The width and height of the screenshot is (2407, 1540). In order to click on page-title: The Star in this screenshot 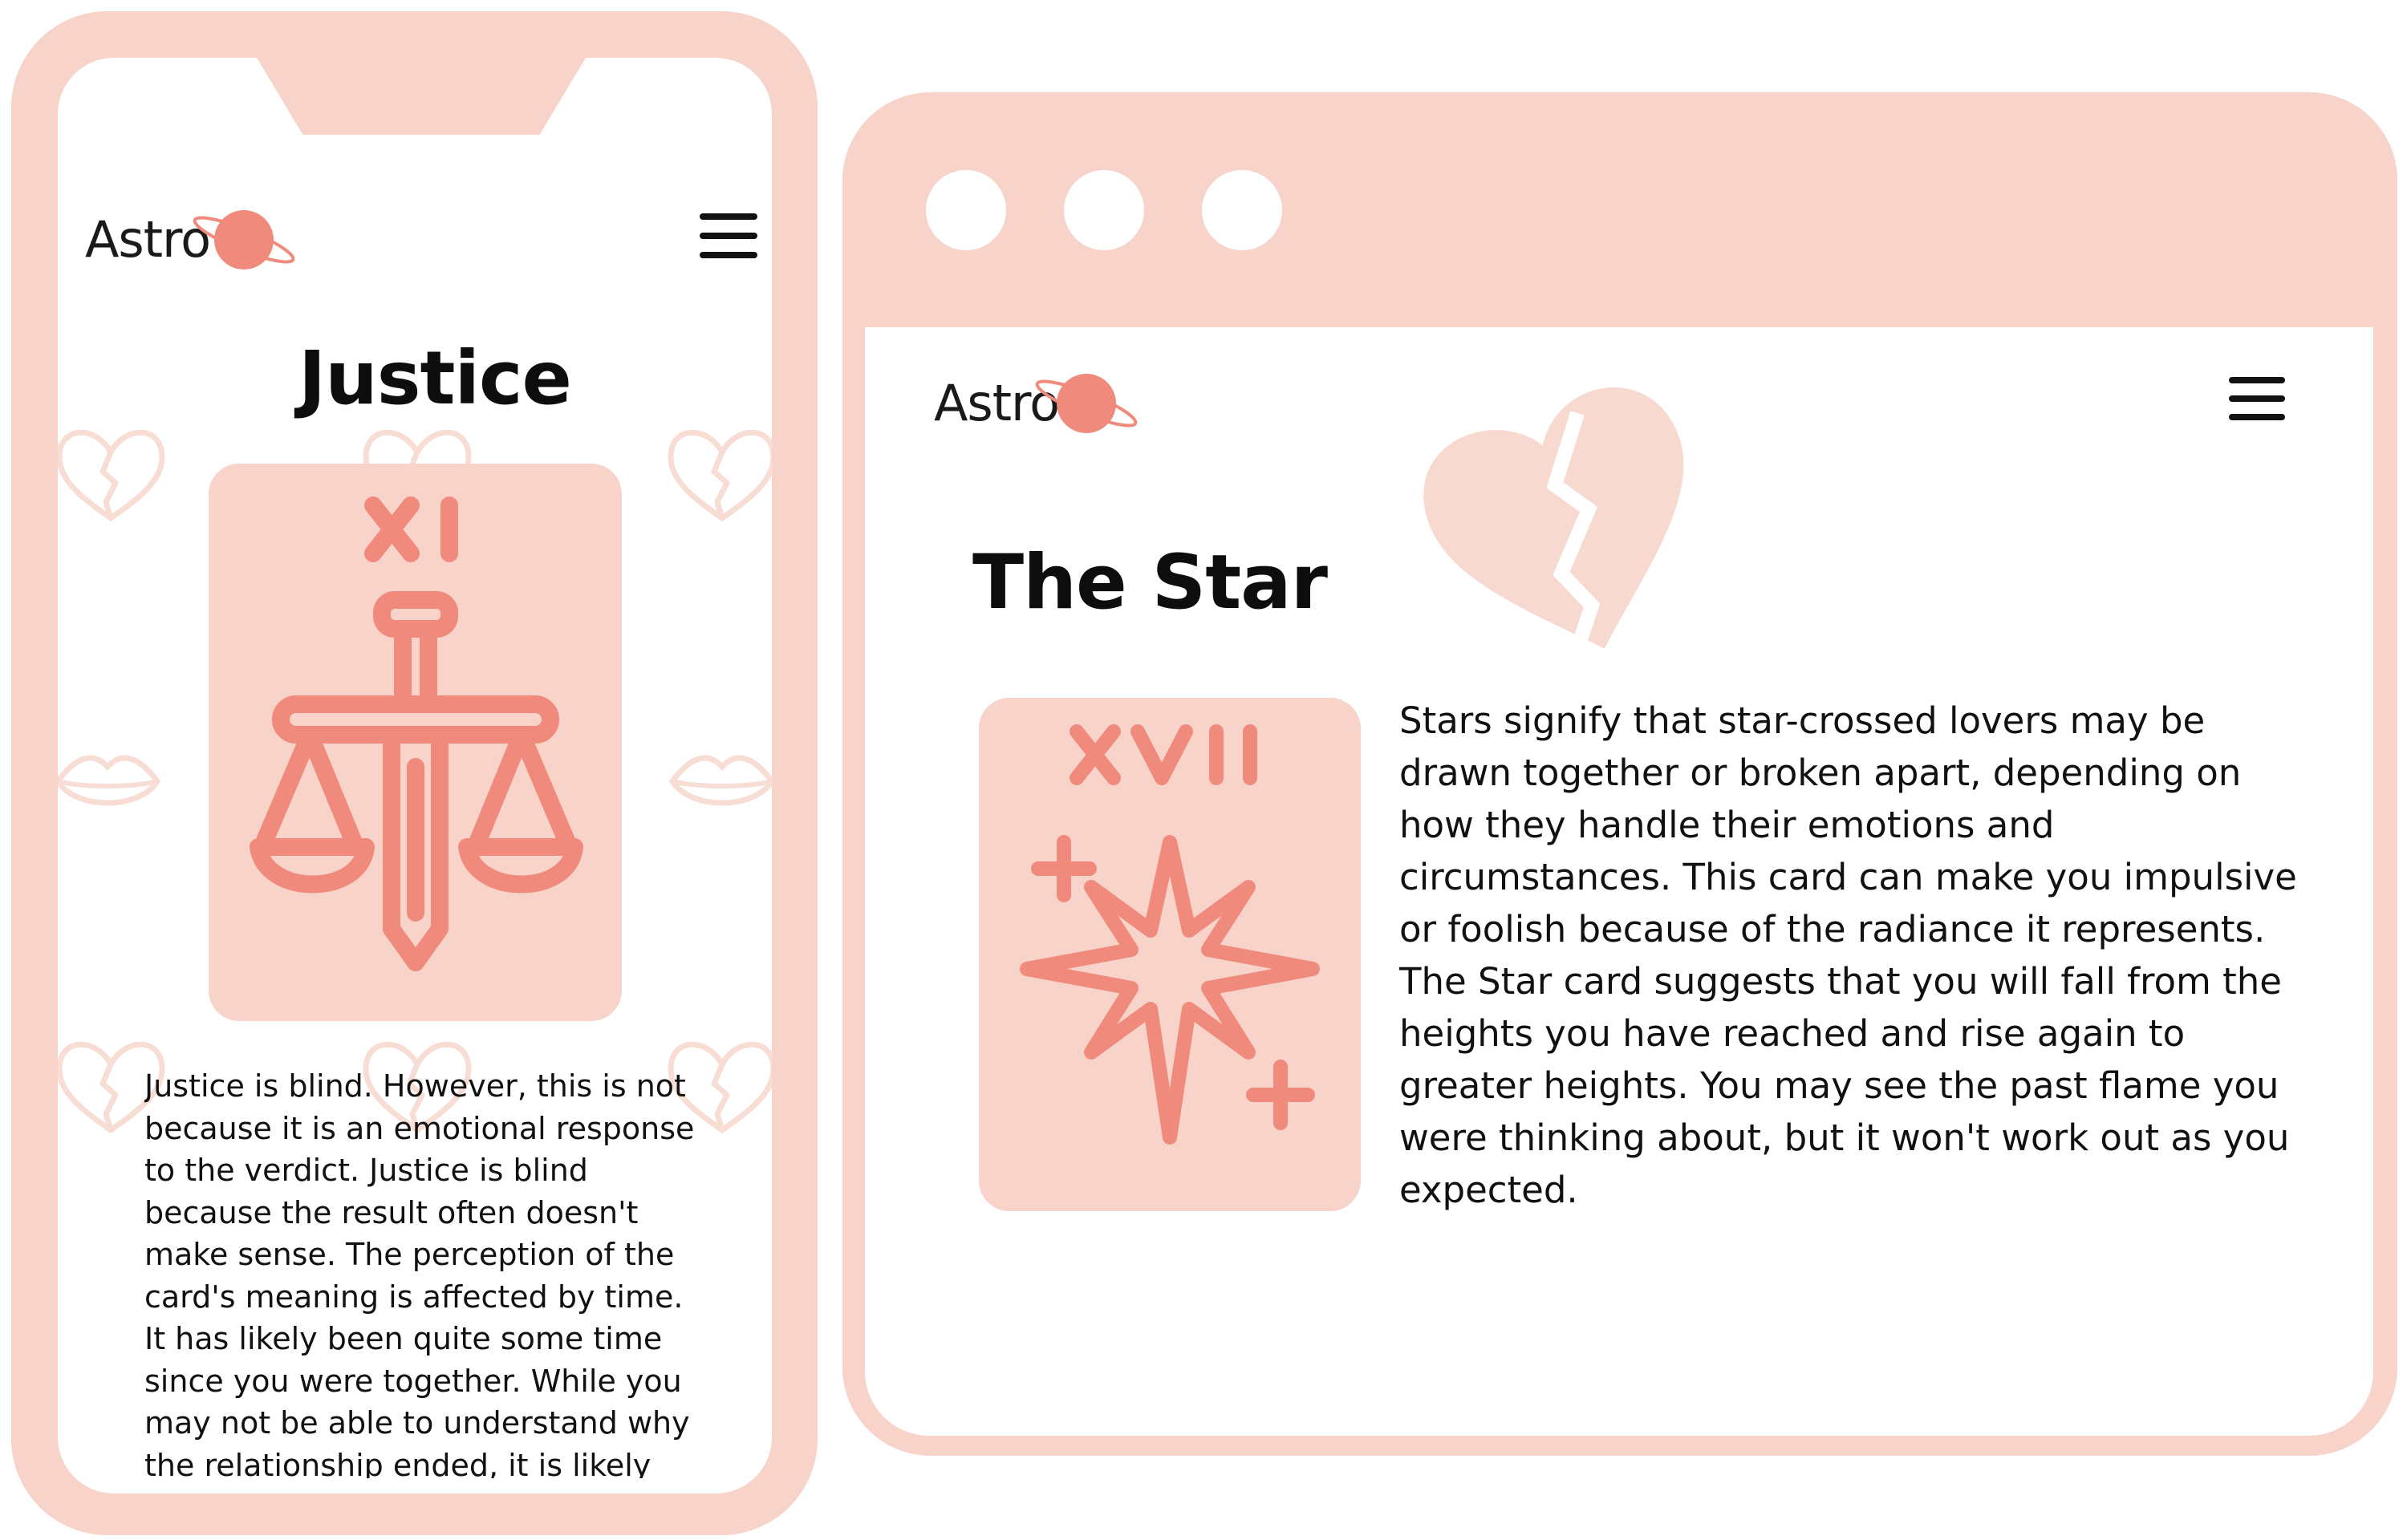, I will do `click(1150, 582)`.